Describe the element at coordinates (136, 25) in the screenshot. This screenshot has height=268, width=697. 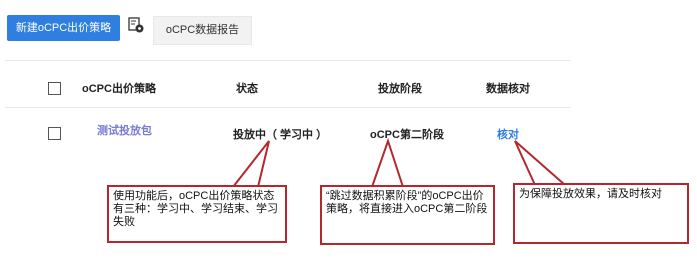
I see `report-settings-icon` at that location.